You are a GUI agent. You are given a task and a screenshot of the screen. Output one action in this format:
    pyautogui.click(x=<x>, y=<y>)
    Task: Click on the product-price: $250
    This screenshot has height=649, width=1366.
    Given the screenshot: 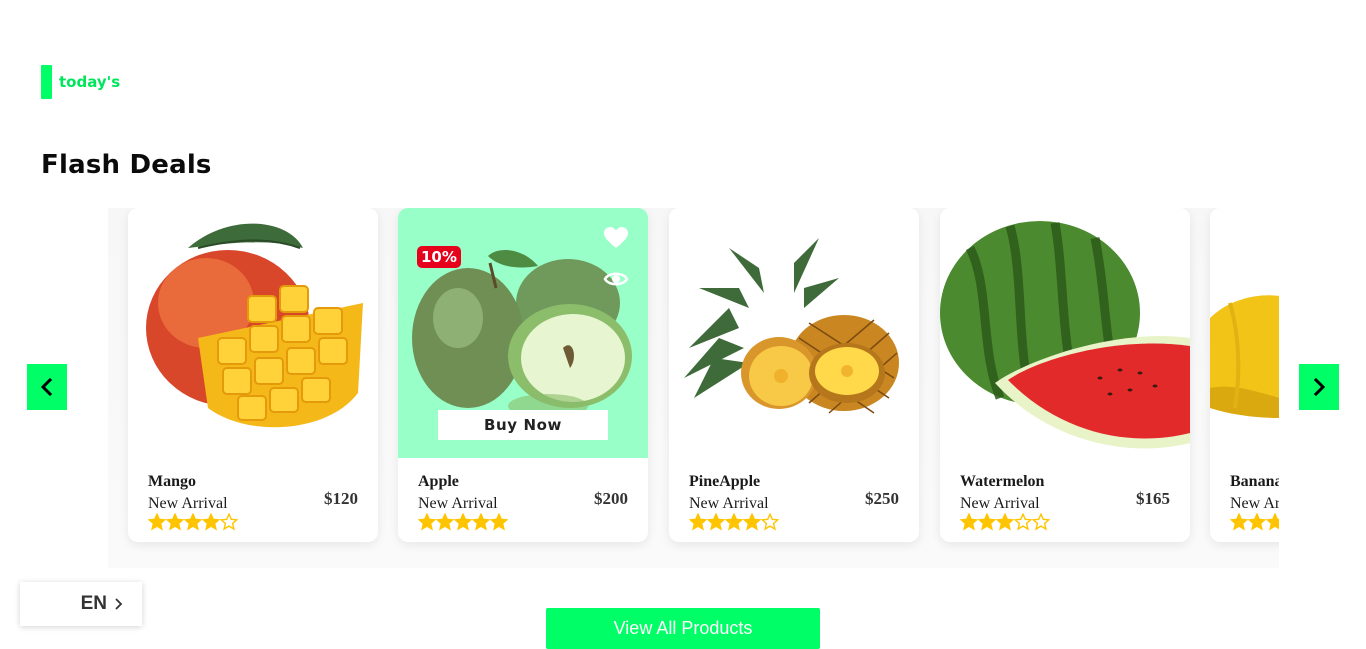 What is the action you would take?
    pyautogui.click(x=882, y=498)
    